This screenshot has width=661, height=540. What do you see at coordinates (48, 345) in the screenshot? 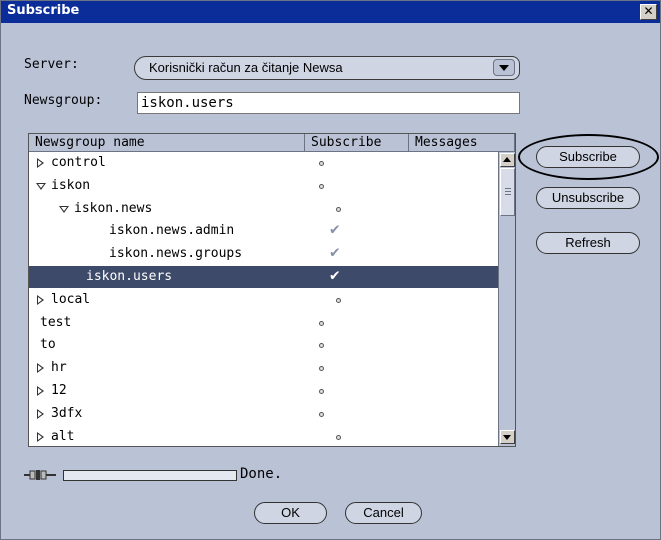
I see `newsgroup-name: to` at bounding box center [48, 345].